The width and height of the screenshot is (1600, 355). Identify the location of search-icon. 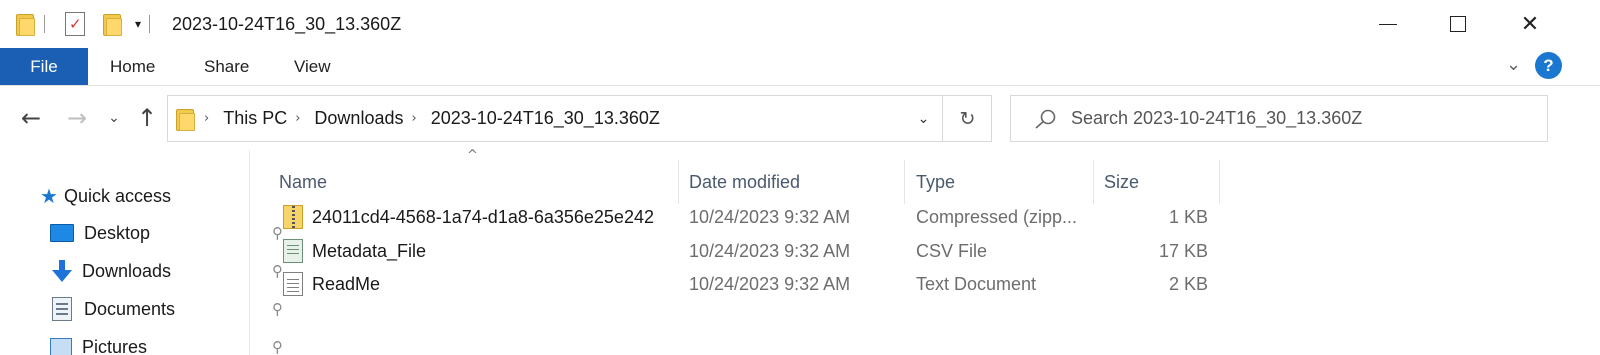
(1045, 119).